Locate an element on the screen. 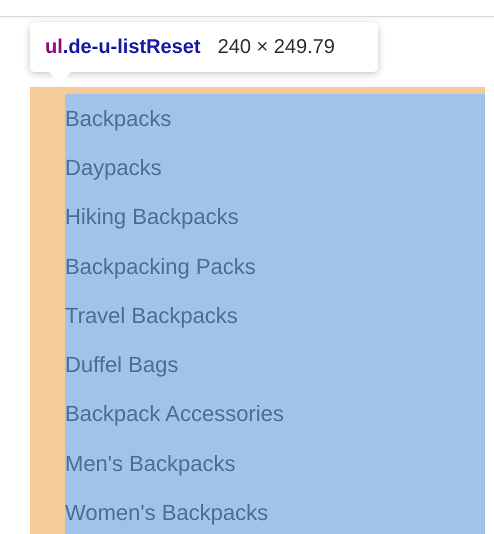 The height and width of the screenshot is (534, 494). category-link: Travel Backpacks is located at coordinates (151, 315).